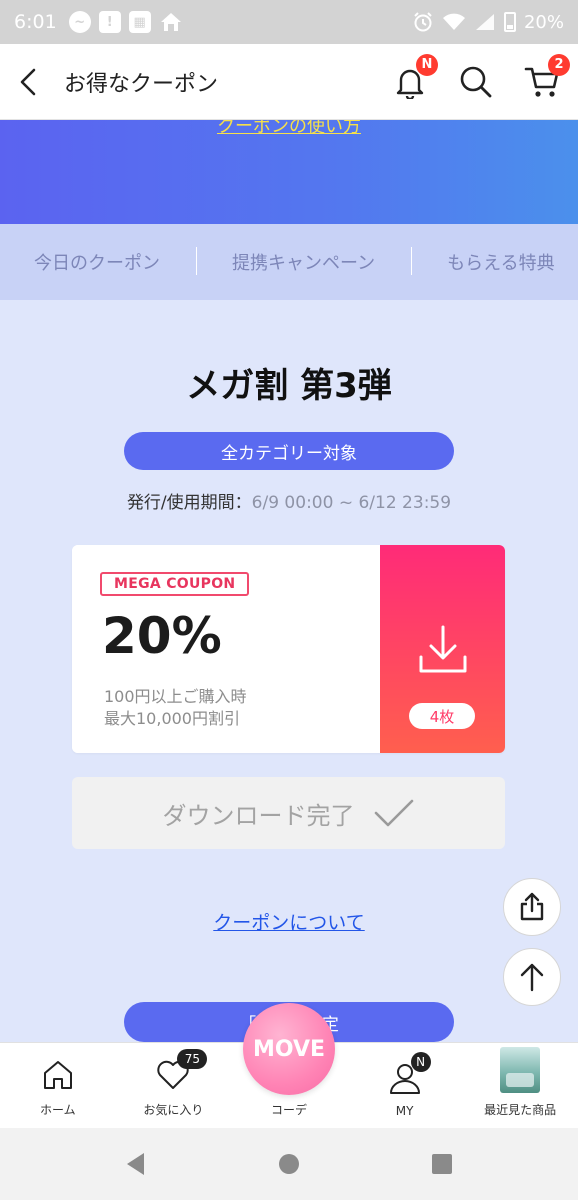 The height and width of the screenshot is (1200, 578). What do you see at coordinates (393, 813) in the screenshot?
I see `checkmark-icon` at bounding box center [393, 813].